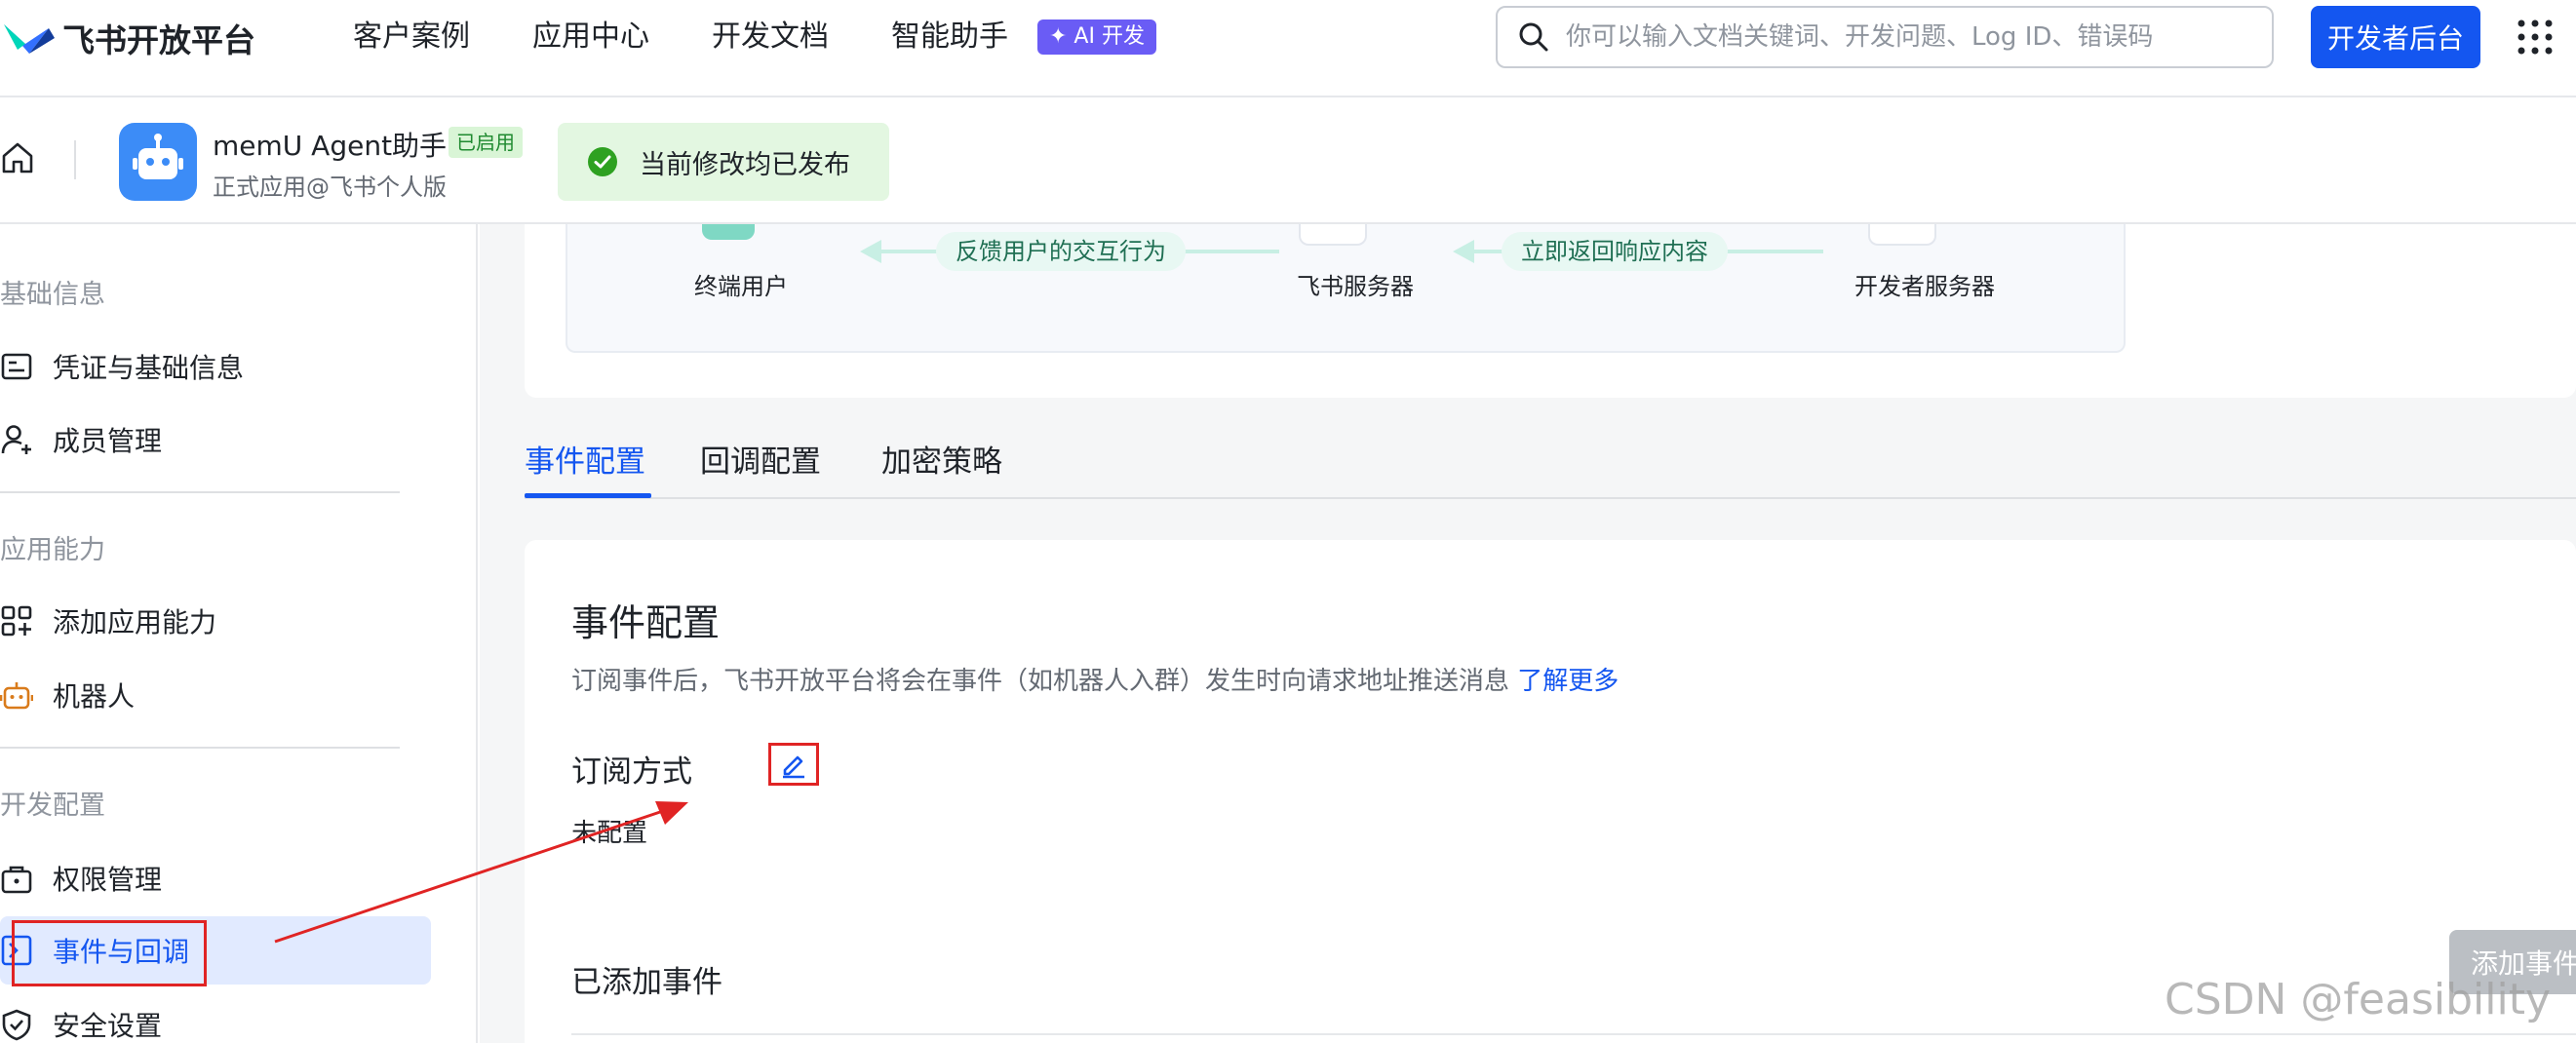  What do you see at coordinates (215, 878) in the screenshot?
I see `sidebar-item-permissions: 权限管理` at bounding box center [215, 878].